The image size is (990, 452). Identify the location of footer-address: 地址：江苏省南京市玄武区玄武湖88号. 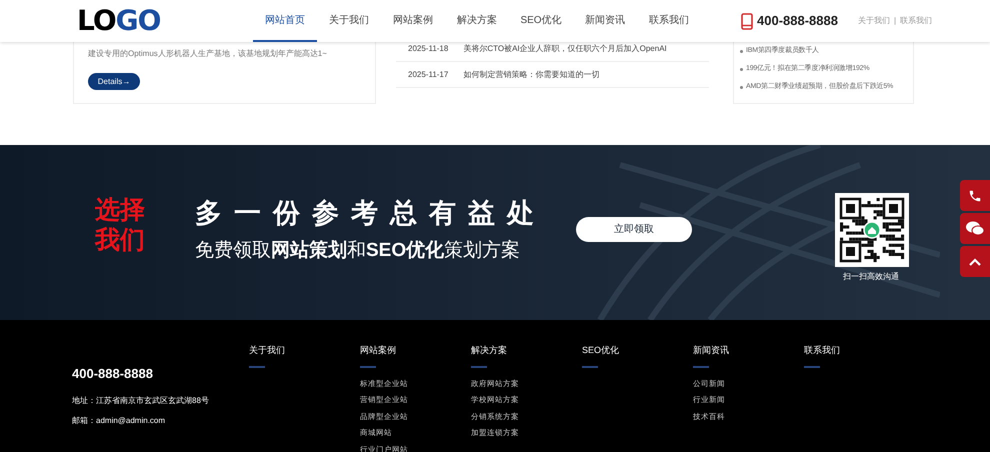
(140, 400).